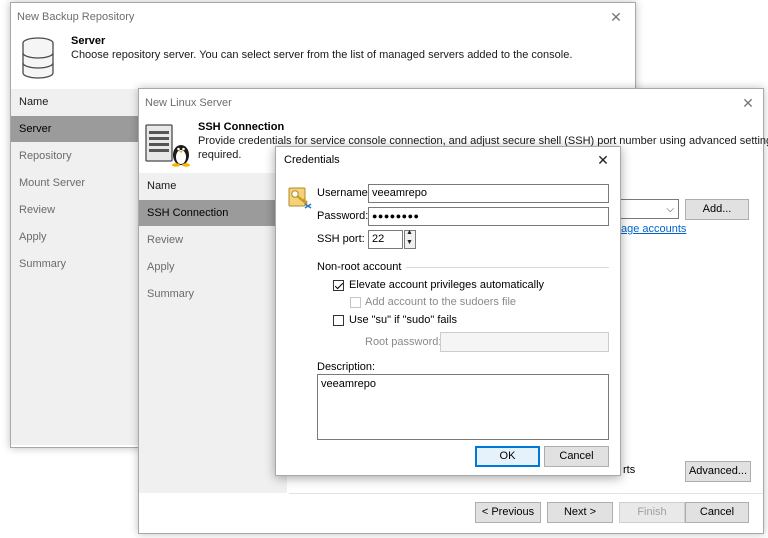  What do you see at coordinates (74, 129) in the screenshot?
I see `step-server: Server` at bounding box center [74, 129].